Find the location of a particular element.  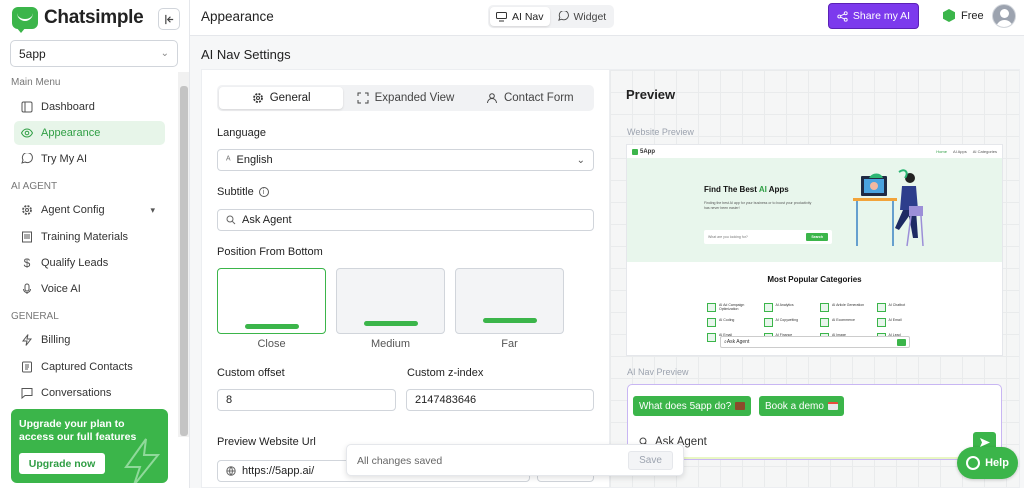

category-item: AI Ad Campaign Optimization is located at coordinates (732, 307).